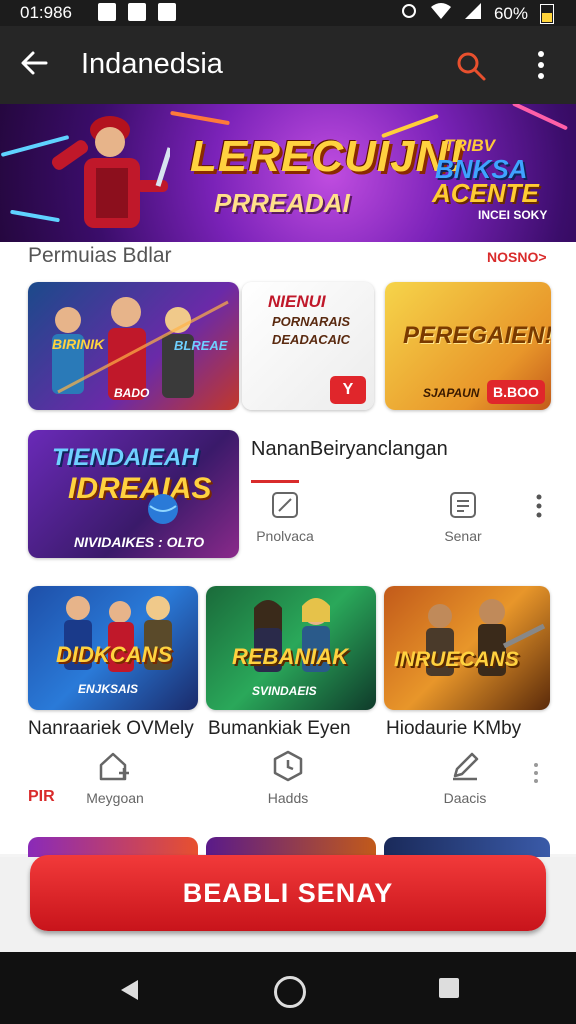 This screenshot has width=576, height=1024. I want to click on featured-card-2-sub: PORNARAIS, so click(311, 321).